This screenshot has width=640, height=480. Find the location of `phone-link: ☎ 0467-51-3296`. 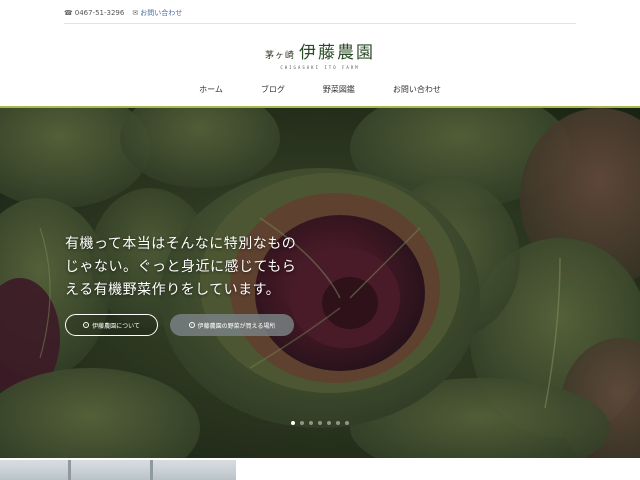

phone-link: ☎ 0467-51-3296 is located at coordinates (94, 13).